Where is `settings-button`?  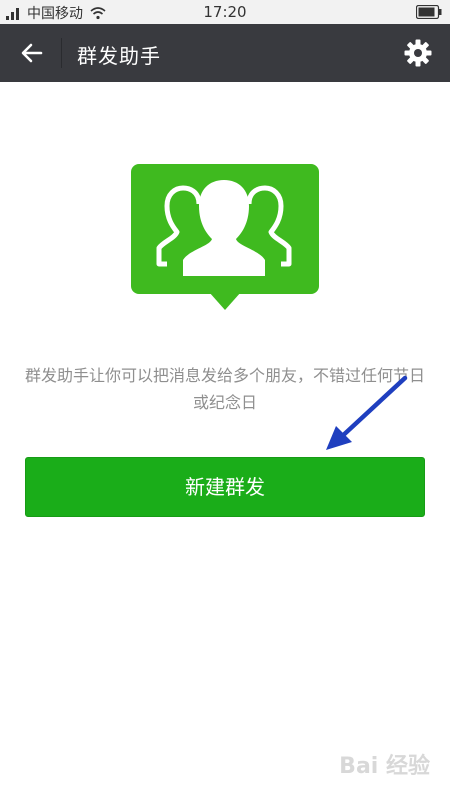 settings-button is located at coordinates (418, 53).